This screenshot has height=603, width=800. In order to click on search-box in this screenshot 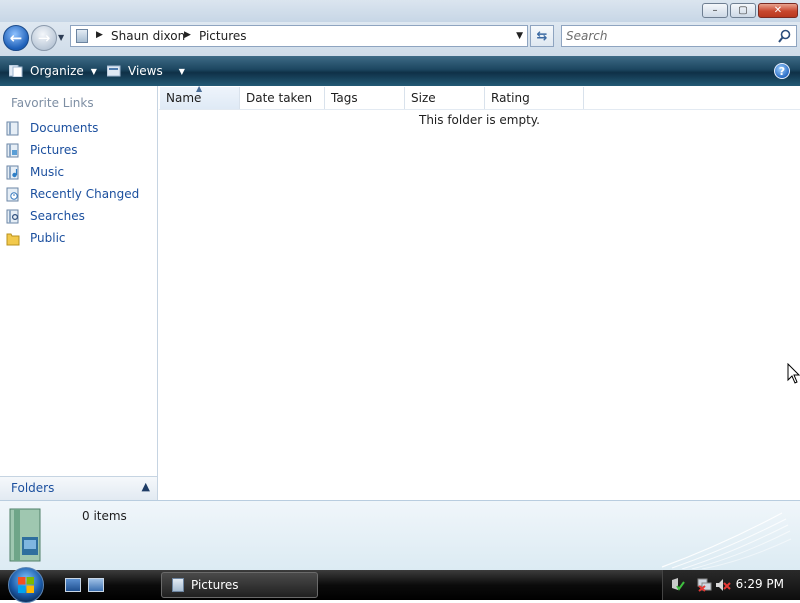, I will do `click(679, 36)`.